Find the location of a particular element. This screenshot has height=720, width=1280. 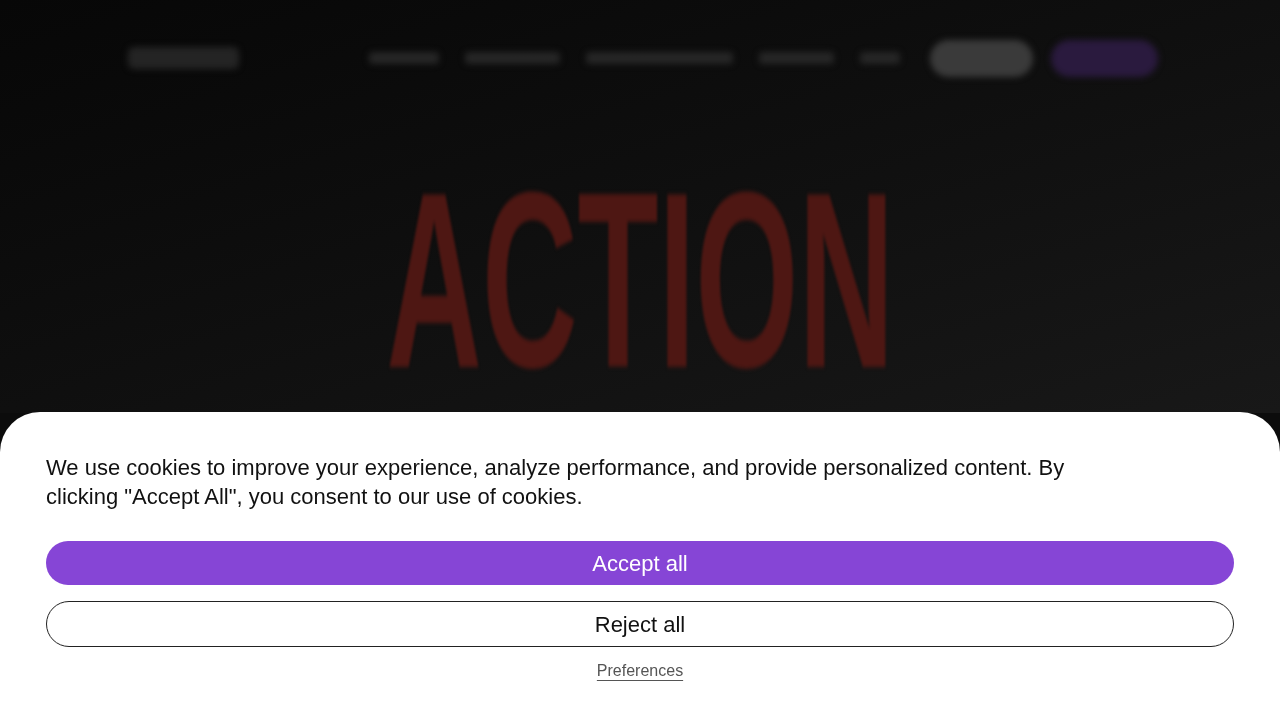

reject-button: Reject all is located at coordinates (640, 624).